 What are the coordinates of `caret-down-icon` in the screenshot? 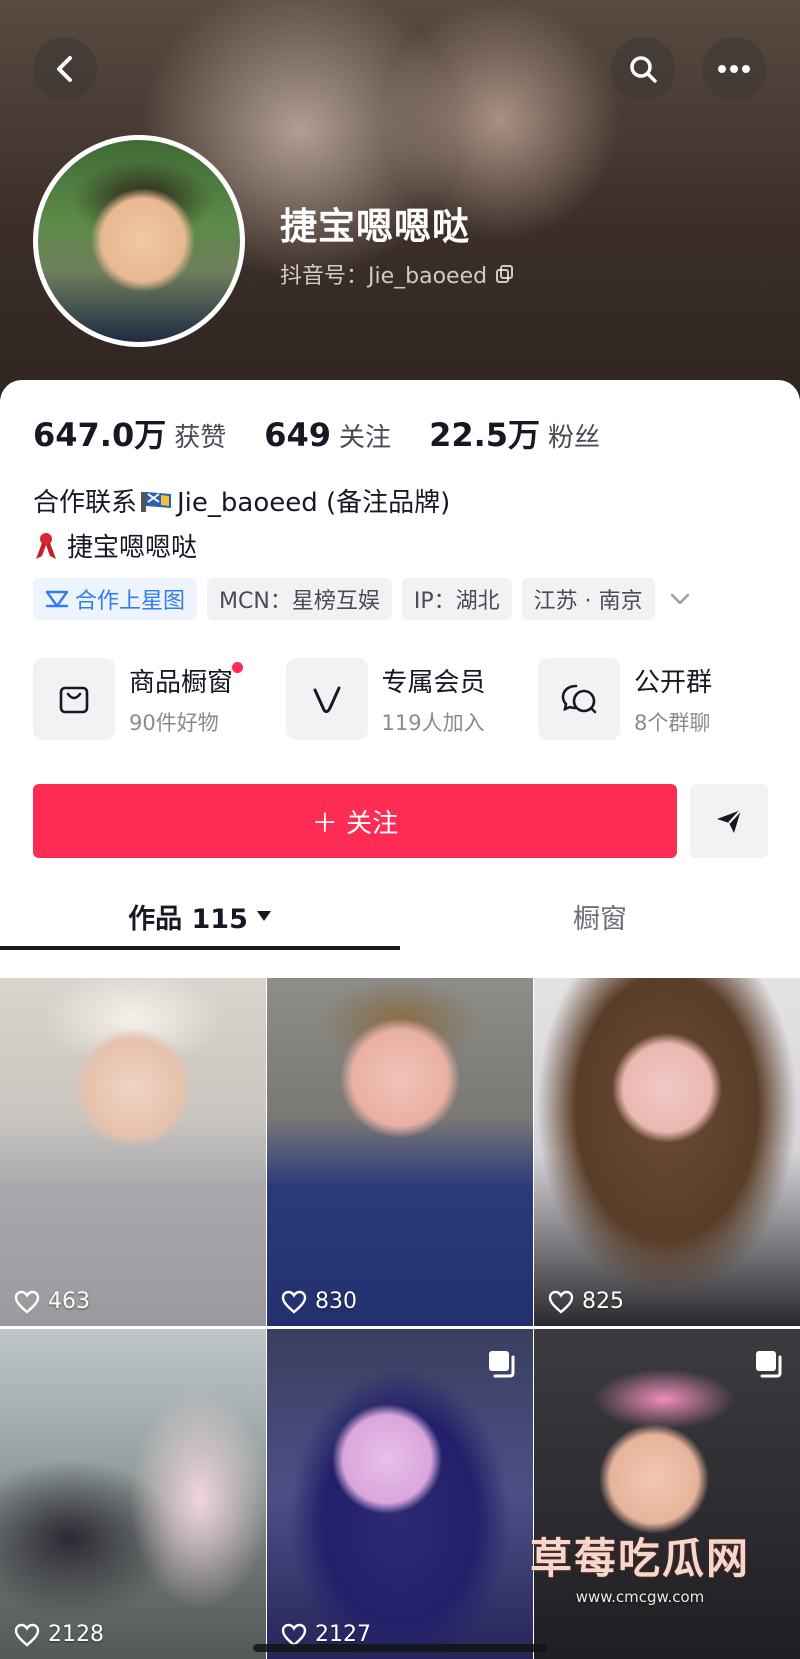 It's located at (263, 916).